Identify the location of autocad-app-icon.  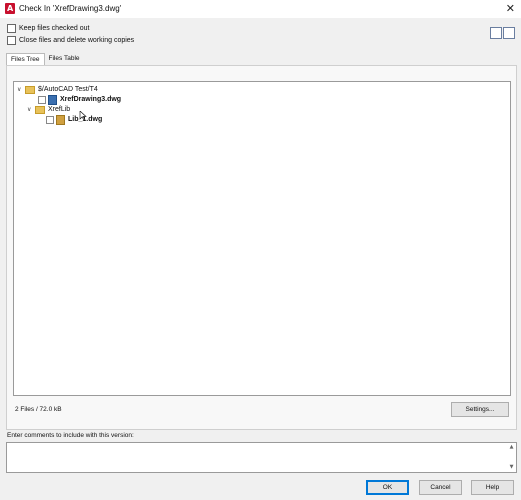
(10, 8).